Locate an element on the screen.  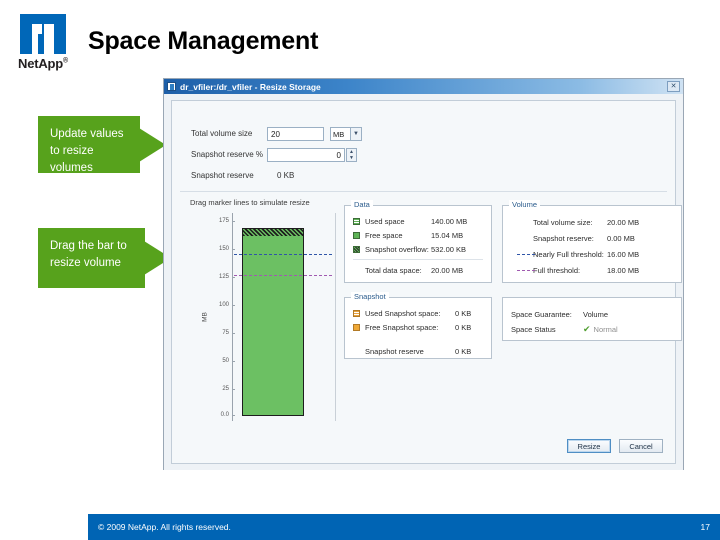
chart-caption: Drag marker lines to simulate resize is located at coordinates (250, 202).